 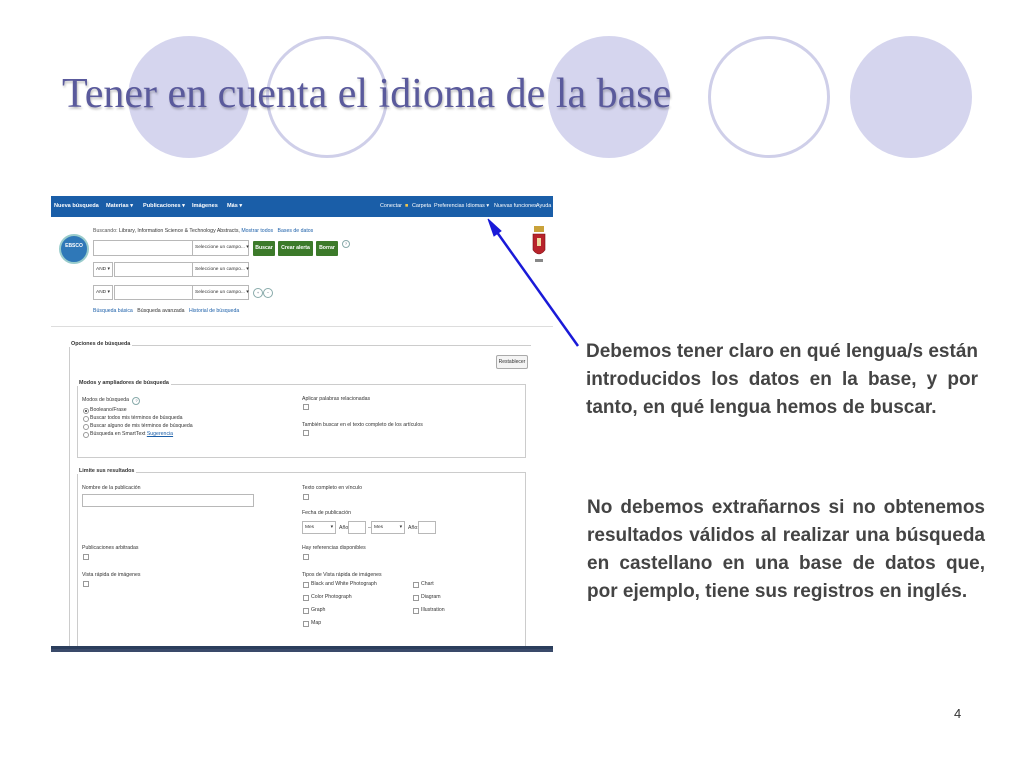 What do you see at coordinates (306, 611) in the screenshot?
I see `image-type-graph-checkbox` at bounding box center [306, 611].